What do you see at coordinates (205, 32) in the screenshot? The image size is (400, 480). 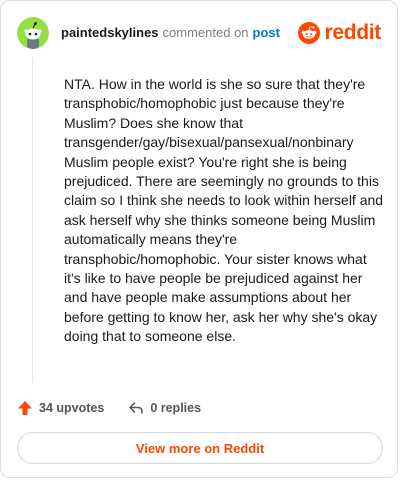 I see `commented-on-text: commented on` at bounding box center [205, 32].